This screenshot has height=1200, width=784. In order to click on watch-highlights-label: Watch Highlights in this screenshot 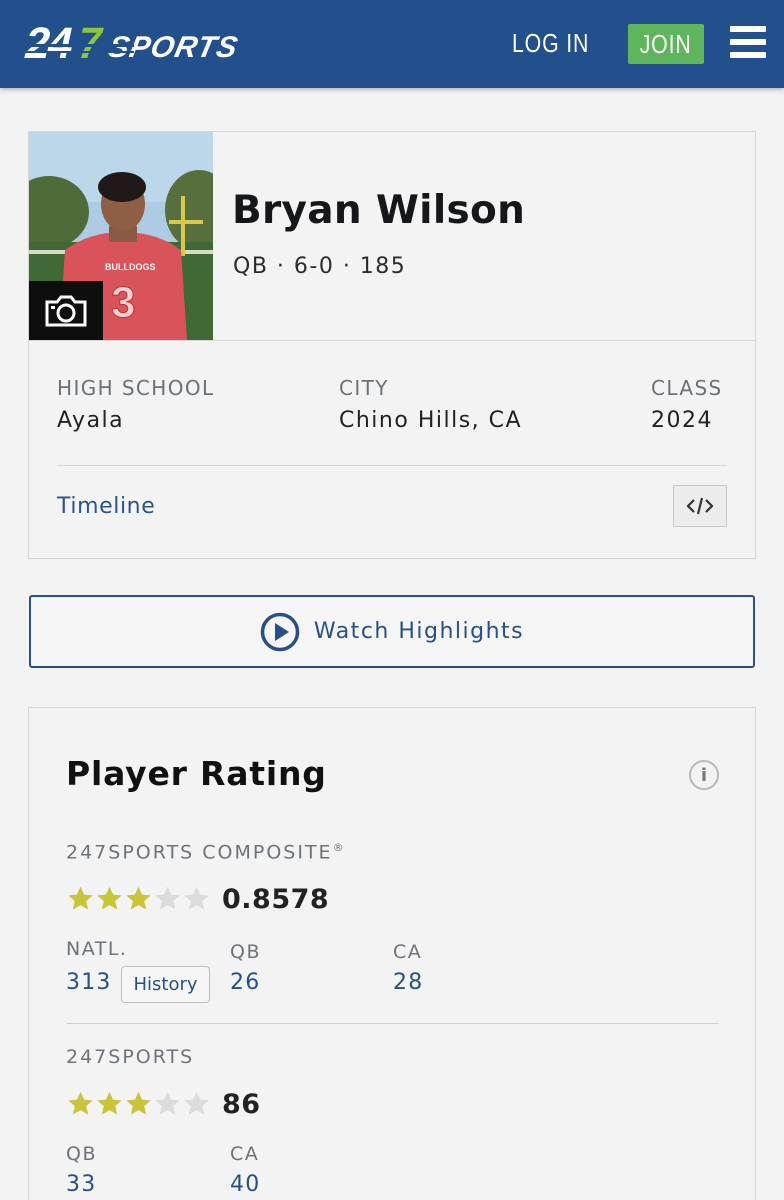, I will do `click(419, 631)`.